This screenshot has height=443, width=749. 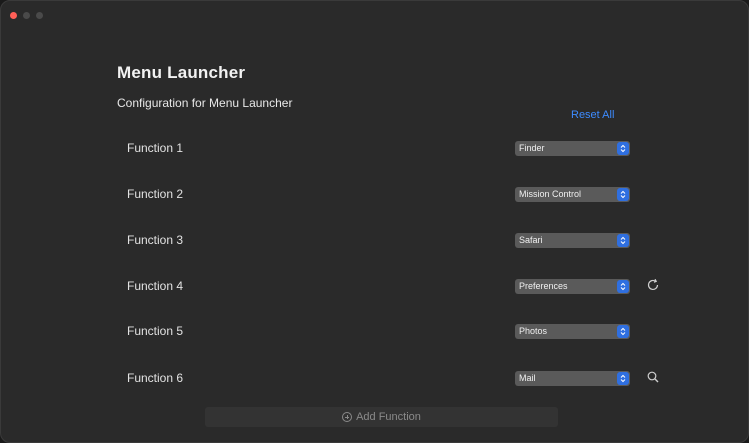 I want to click on function-row-2: Function 2 Mission Control, so click(x=374, y=195).